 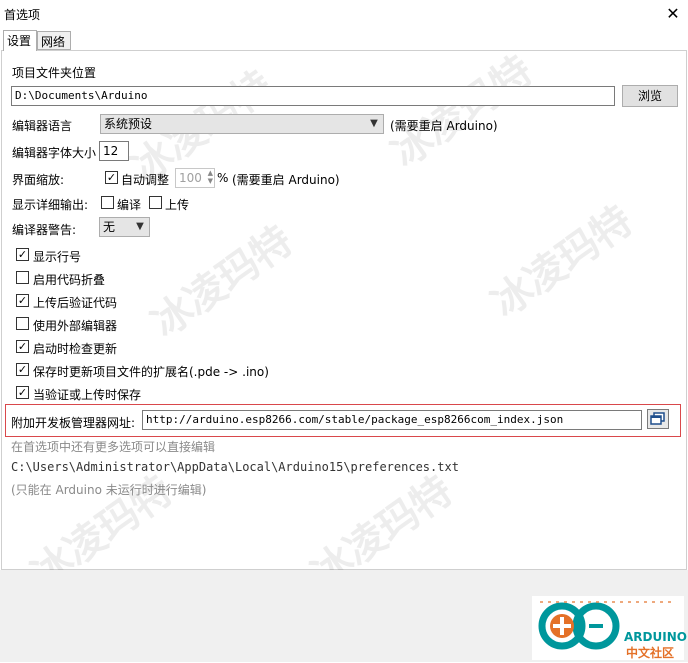 What do you see at coordinates (38, 180) in the screenshot?
I see `scaling-label: 界面缩放:` at bounding box center [38, 180].